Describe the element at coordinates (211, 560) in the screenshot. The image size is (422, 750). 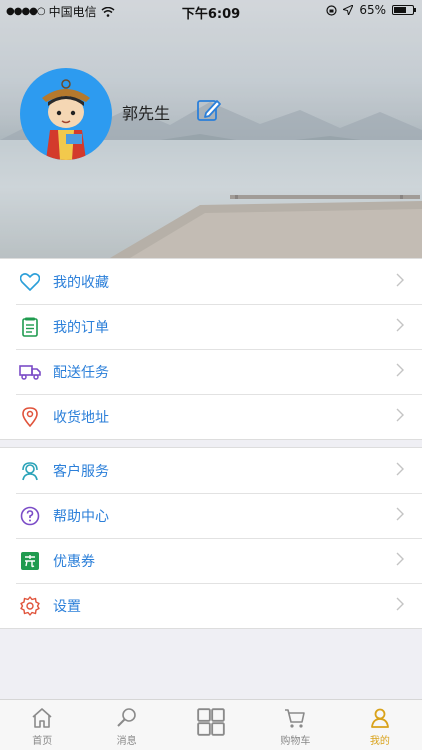
I see `menu-item-coupons: 优惠券` at that location.